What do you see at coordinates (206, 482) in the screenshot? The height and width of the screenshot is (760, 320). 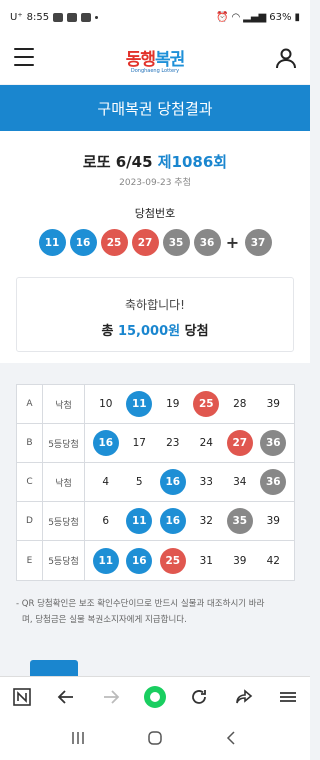 I see `ticket-number: 33` at bounding box center [206, 482].